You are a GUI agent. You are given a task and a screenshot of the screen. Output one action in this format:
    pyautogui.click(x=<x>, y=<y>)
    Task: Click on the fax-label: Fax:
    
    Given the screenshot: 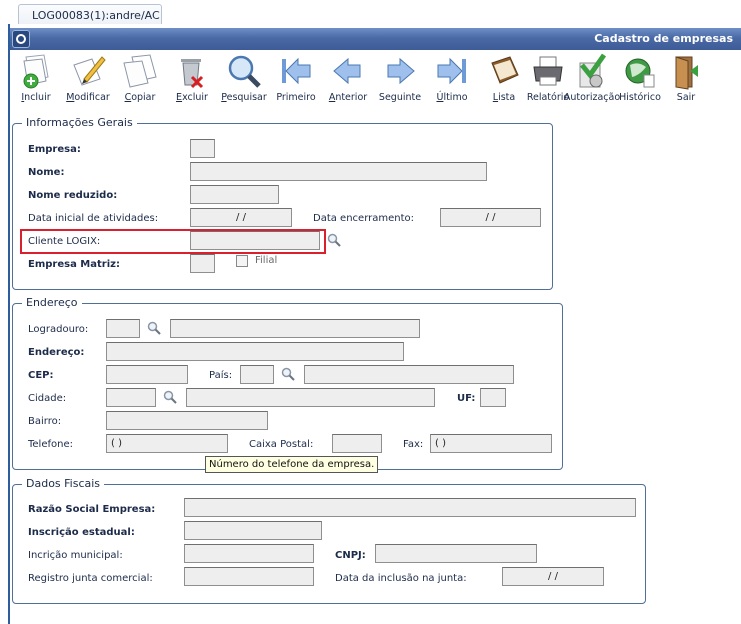 What is the action you would take?
    pyautogui.click(x=413, y=444)
    